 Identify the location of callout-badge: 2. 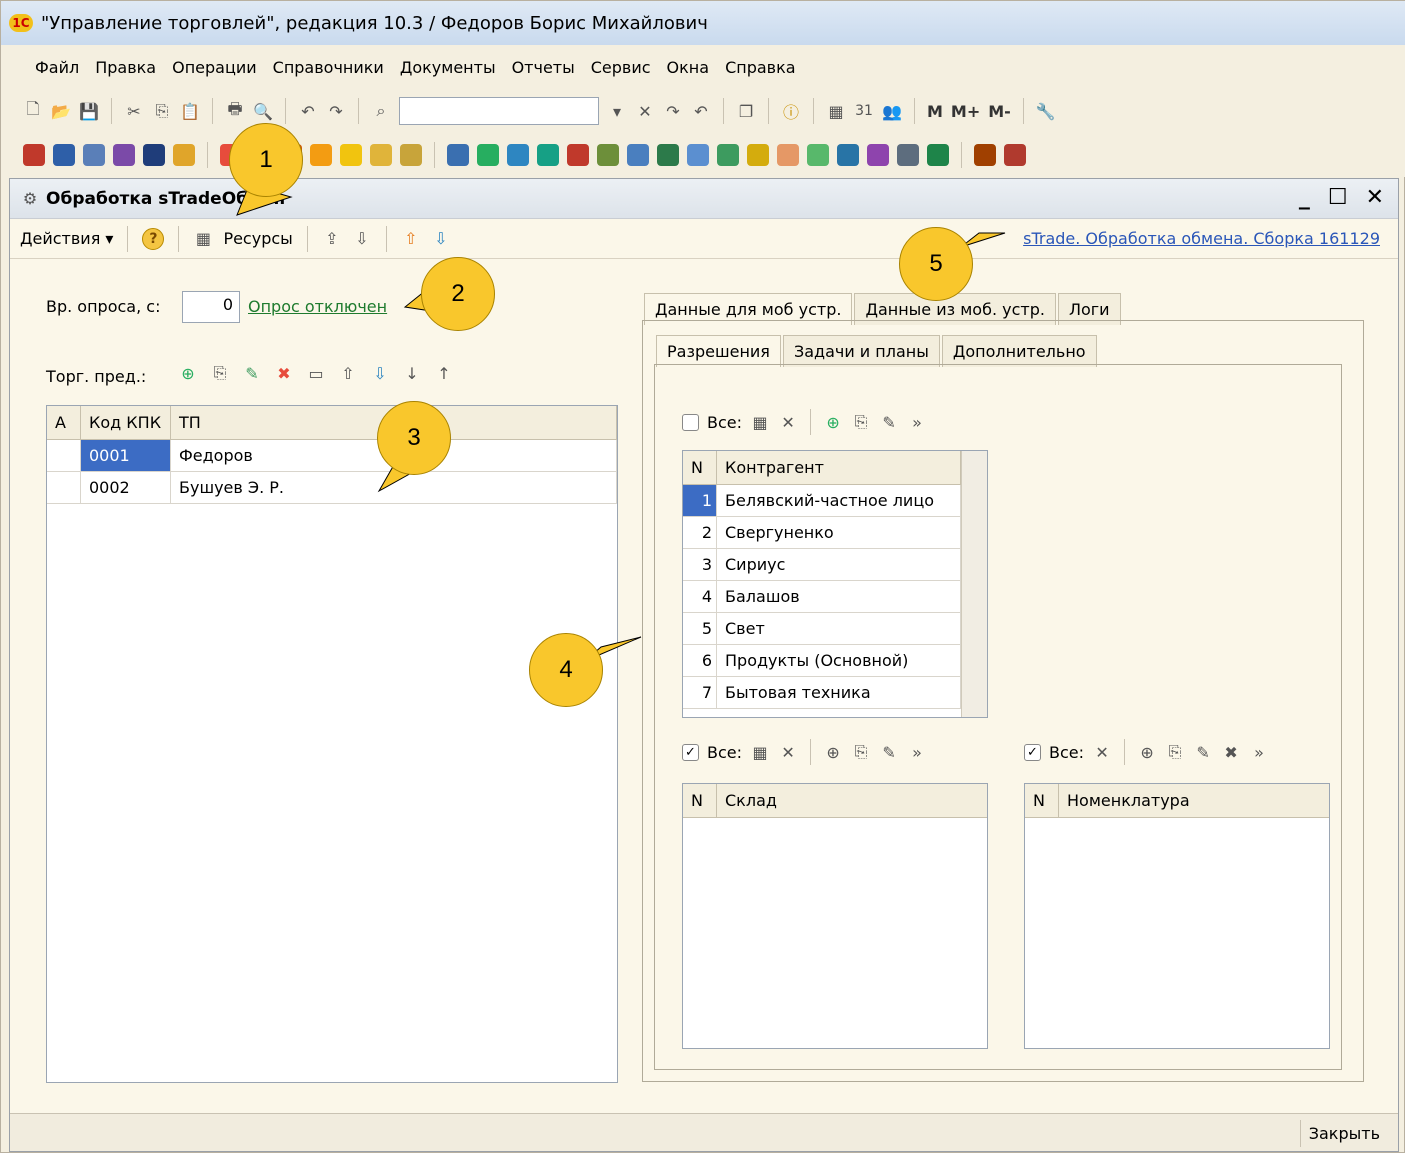
(458, 294).